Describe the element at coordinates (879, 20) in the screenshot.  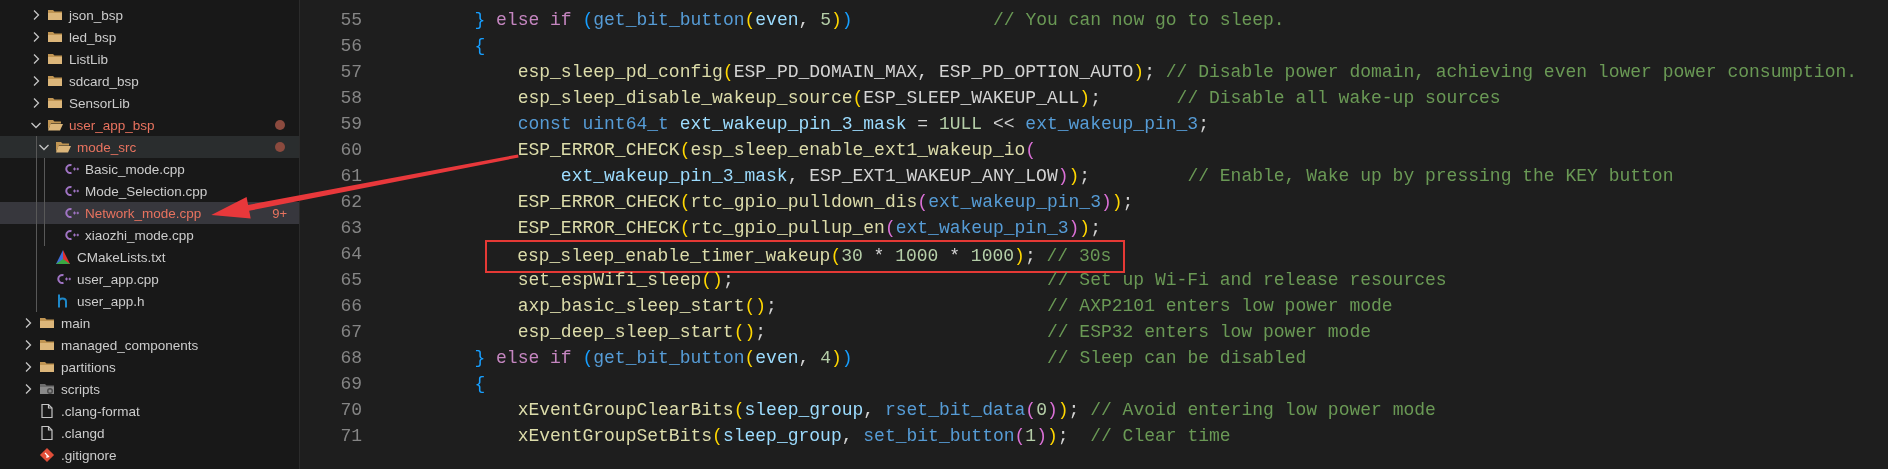
I see `code-line: } else if (get_bit_button(even, 5)) // You can now go to sleep.` at that location.